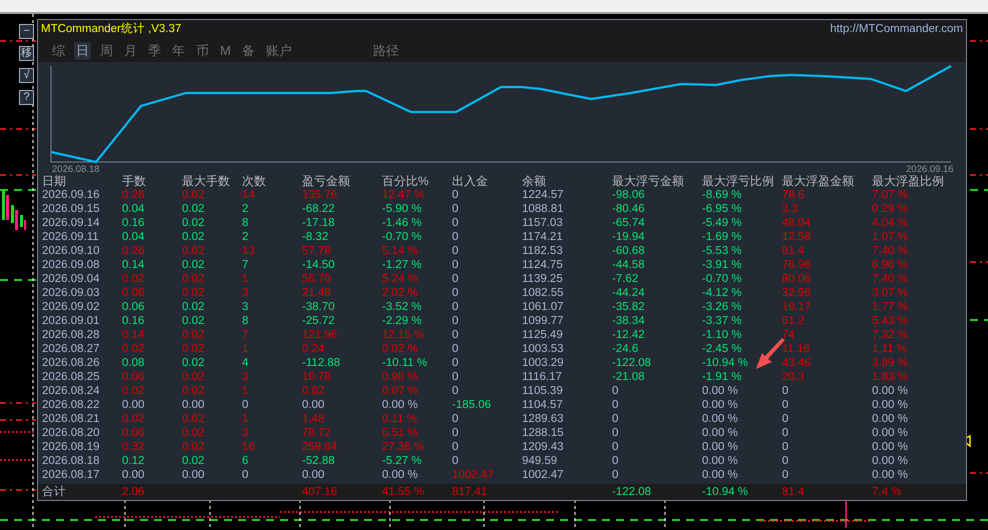 This screenshot has height=530, width=988. What do you see at coordinates (542, 391) in the screenshot?
I see `table-cell: 1105.39` at bounding box center [542, 391].